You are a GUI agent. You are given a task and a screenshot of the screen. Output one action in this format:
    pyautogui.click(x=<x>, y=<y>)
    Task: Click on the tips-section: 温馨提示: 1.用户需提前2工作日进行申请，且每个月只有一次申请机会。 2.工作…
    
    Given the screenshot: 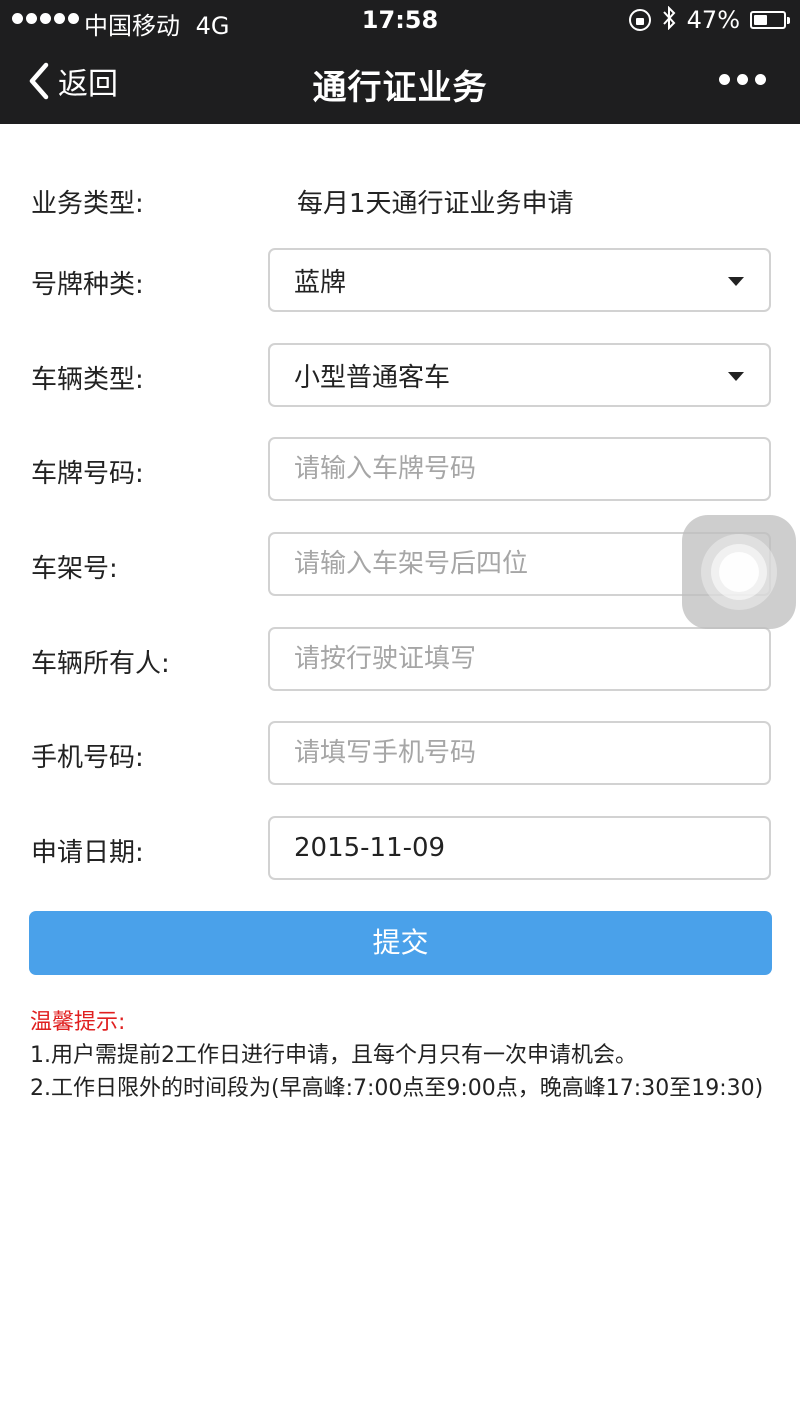 What is the action you would take?
    pyautogui.click(x=396, y=1055)
    